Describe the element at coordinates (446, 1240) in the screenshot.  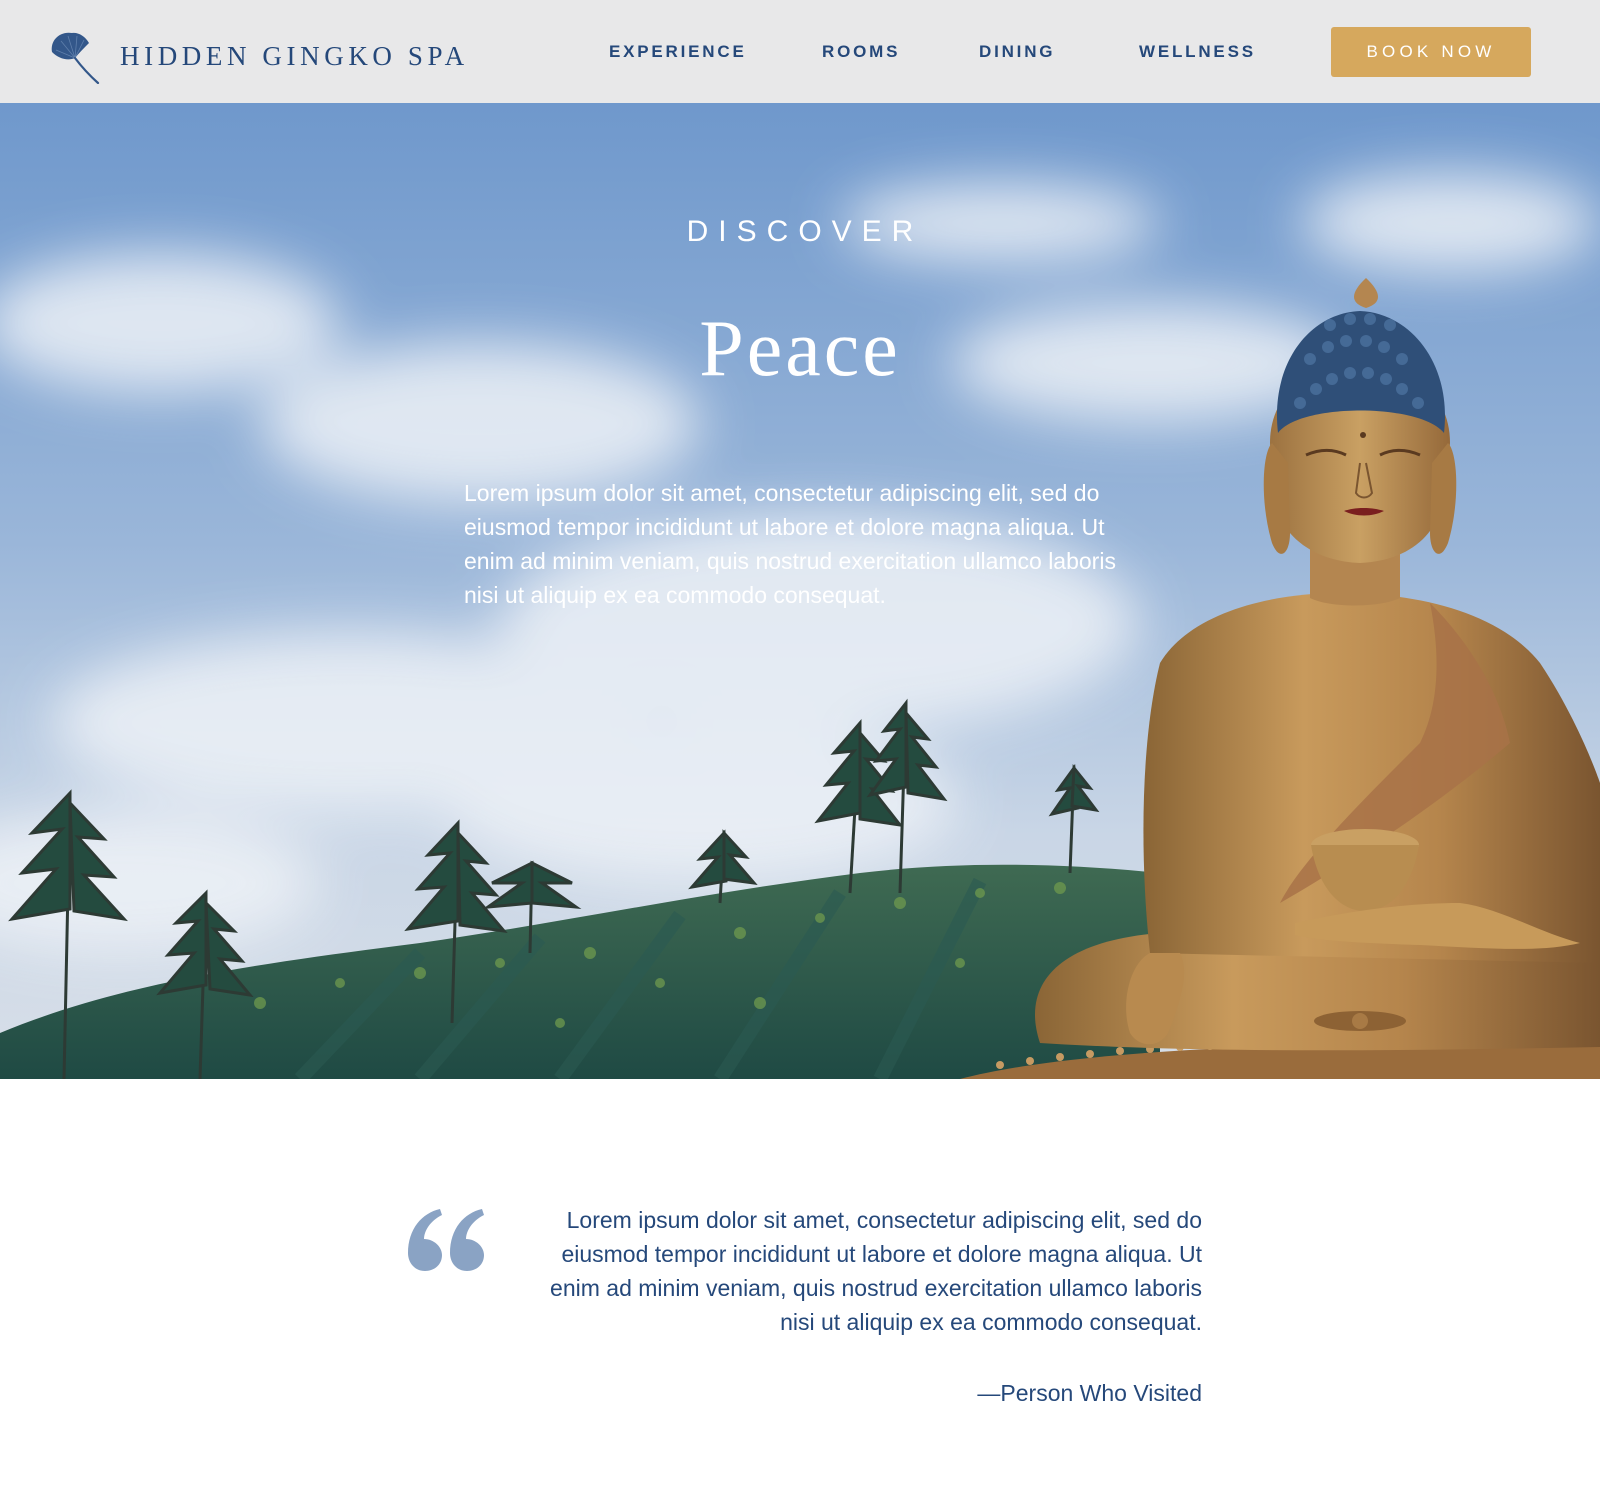
I see `quote-mark-icon` at that location.